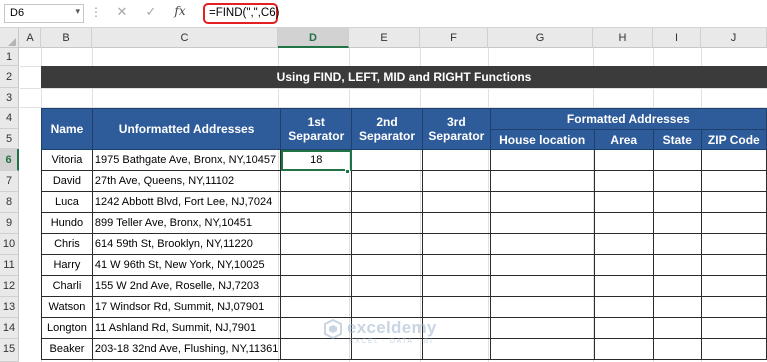  I want to click on row-header-9: 9, so click(9, 223).